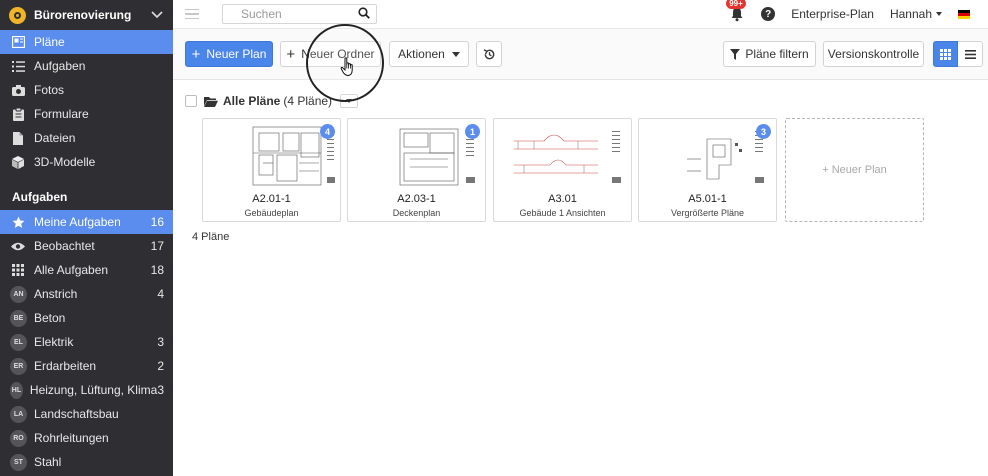 Image resolution: width=988 pixels, height=476 pixels. What do you see at coordinates (736, 11) in the screenshot?
I see `notifications-button: 99+` at bounding box center [736, 11].